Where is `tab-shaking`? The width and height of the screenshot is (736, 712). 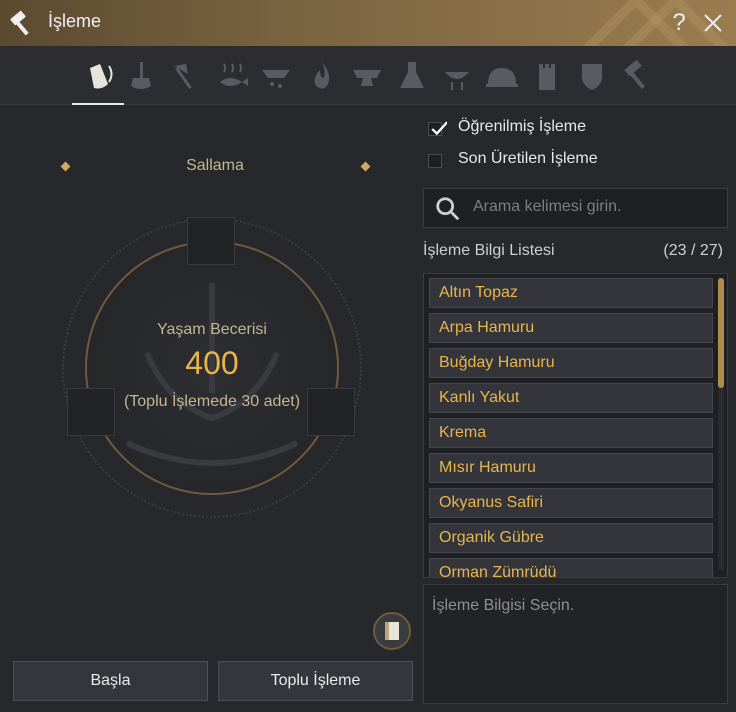 tab-shaking is located at coordinates (98, 80).